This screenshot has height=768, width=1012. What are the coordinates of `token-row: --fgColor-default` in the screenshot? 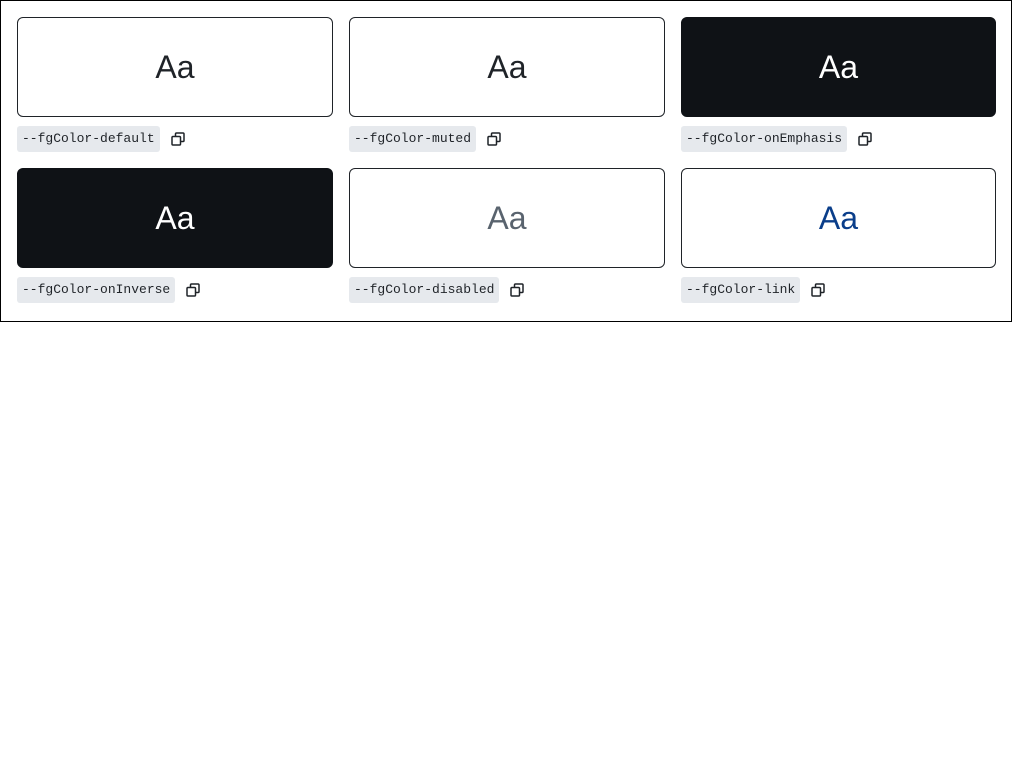 It's located at (175, 139).